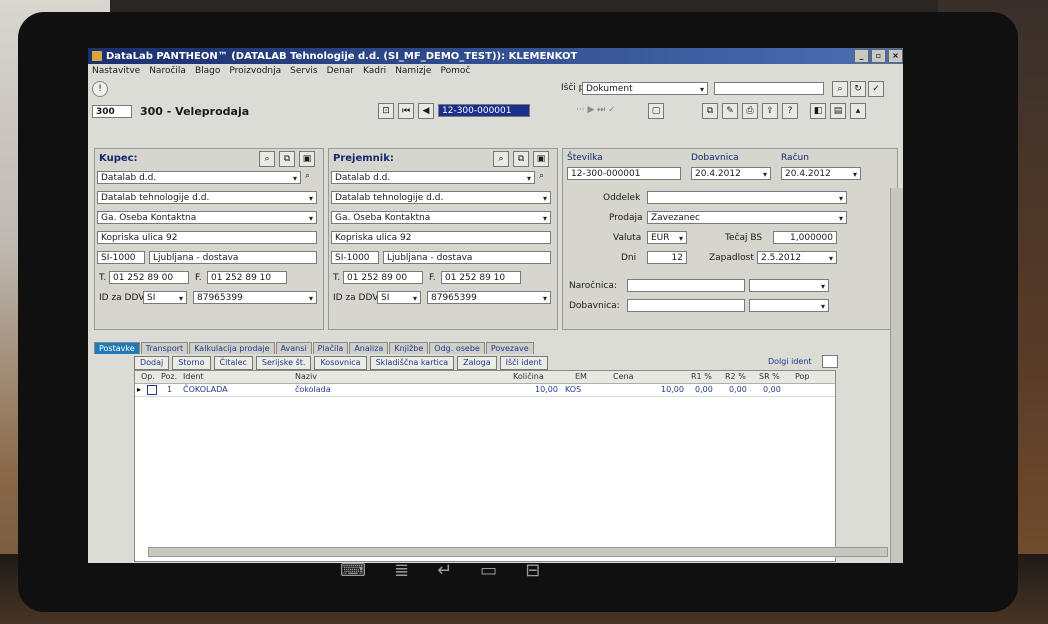  Describe the element at coordinates (267, 159) in the screenshot. I see `kupec-search-icon: ⌕` at that location.